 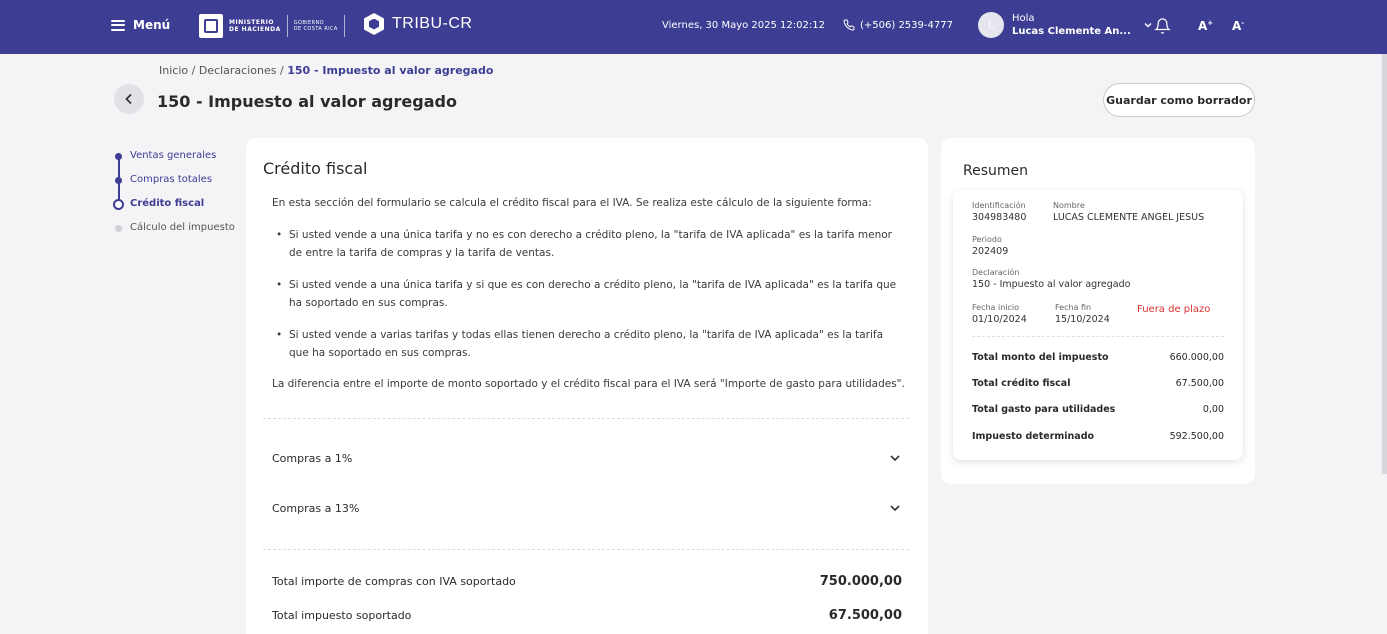 I want to click on summary-label: Total crédito fiscal, so click(x=1021, y=383).